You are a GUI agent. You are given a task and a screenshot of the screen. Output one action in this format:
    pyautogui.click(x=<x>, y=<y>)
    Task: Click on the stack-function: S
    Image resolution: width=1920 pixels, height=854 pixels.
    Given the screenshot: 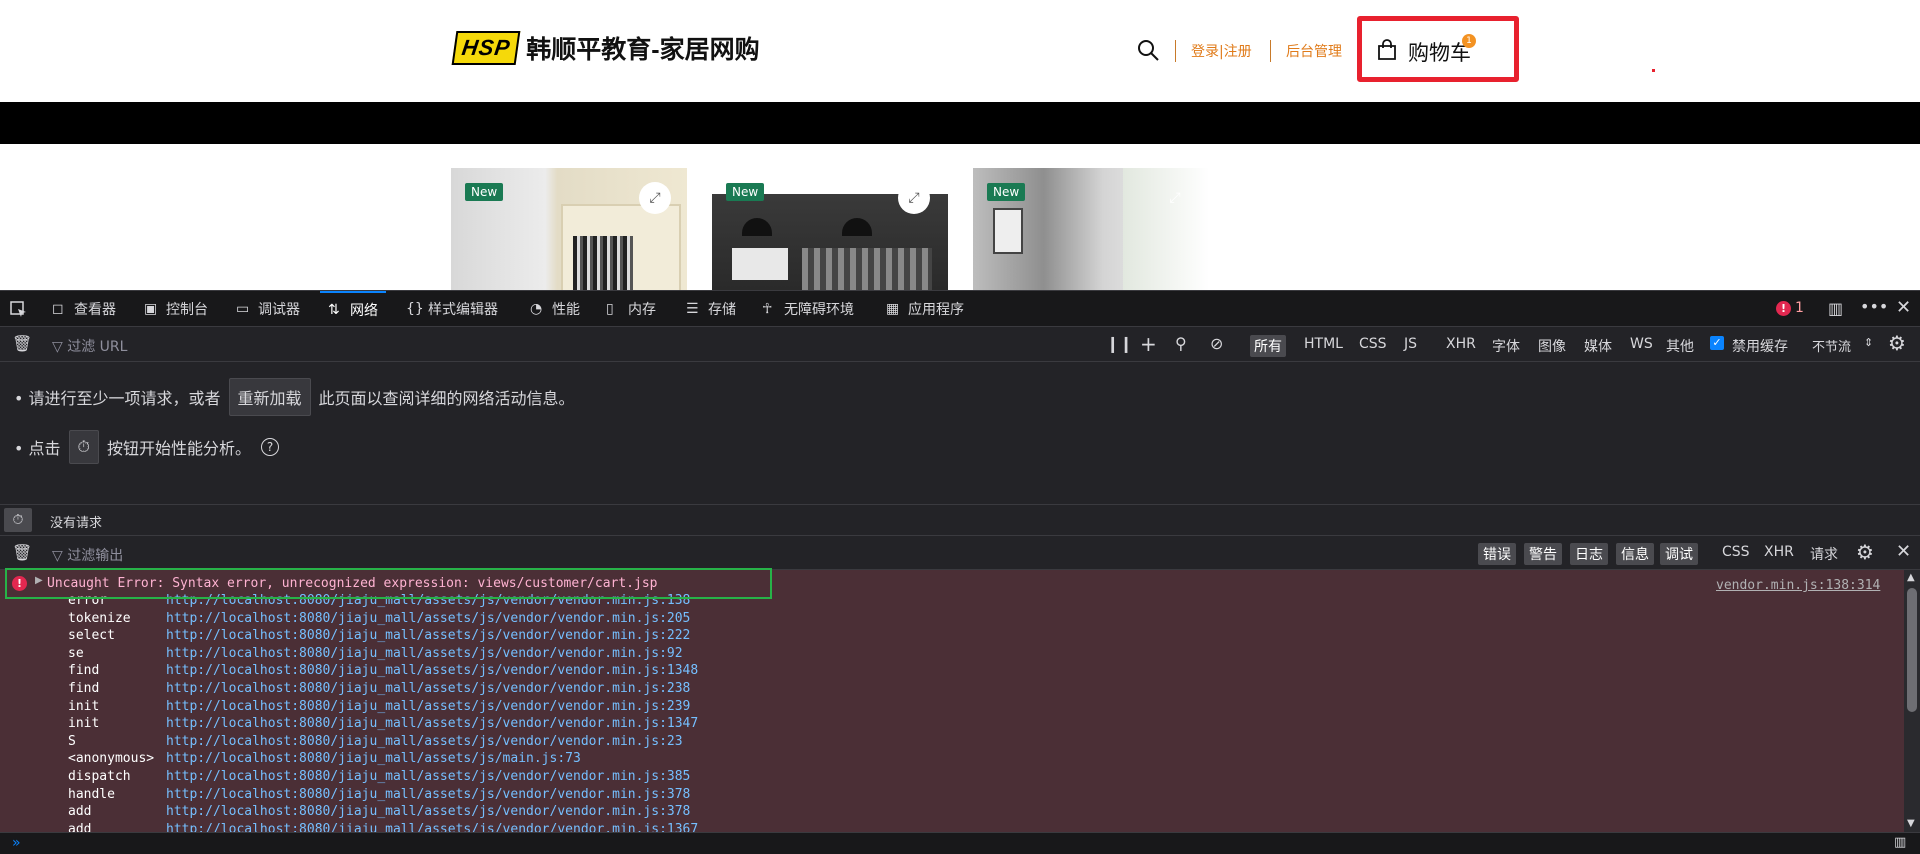 What is the action you would take?
    pyautogui.click(x=72, y=741)
    